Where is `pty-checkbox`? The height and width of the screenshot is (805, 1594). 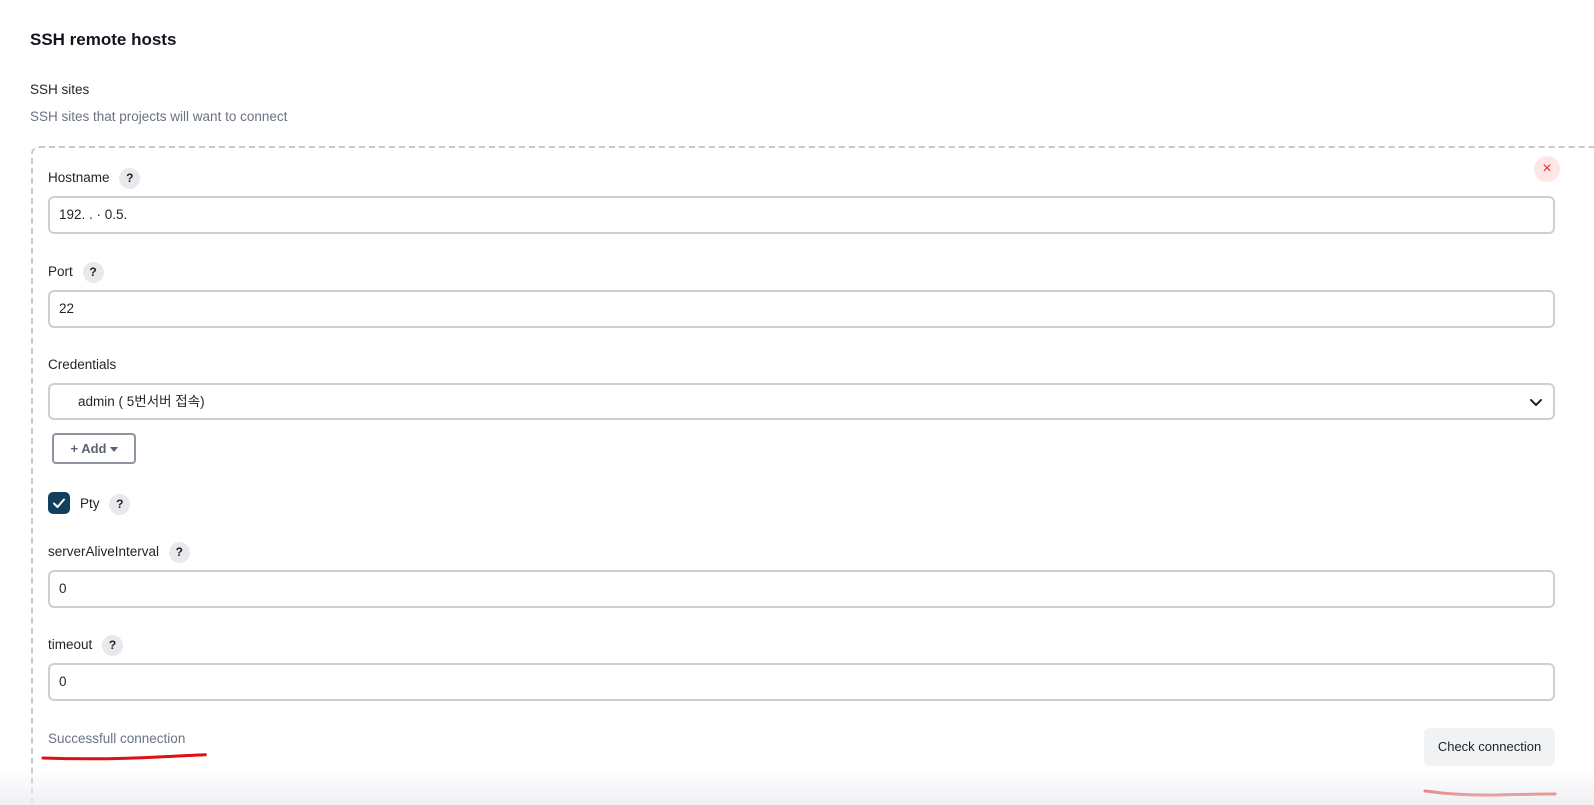 pty-checkbox is located at coordinates (59, 503).